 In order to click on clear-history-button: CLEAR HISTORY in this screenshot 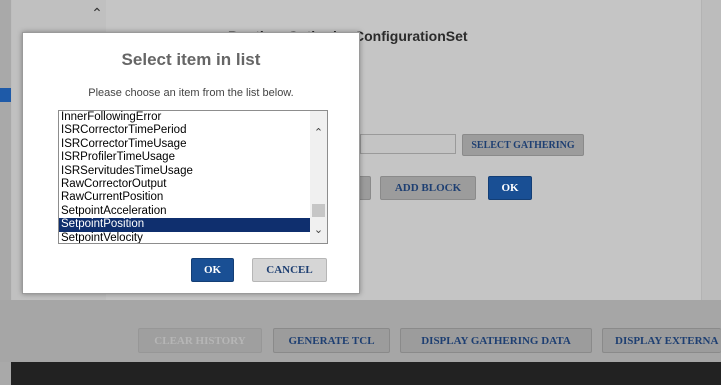, I will do `click(200, 340)`.